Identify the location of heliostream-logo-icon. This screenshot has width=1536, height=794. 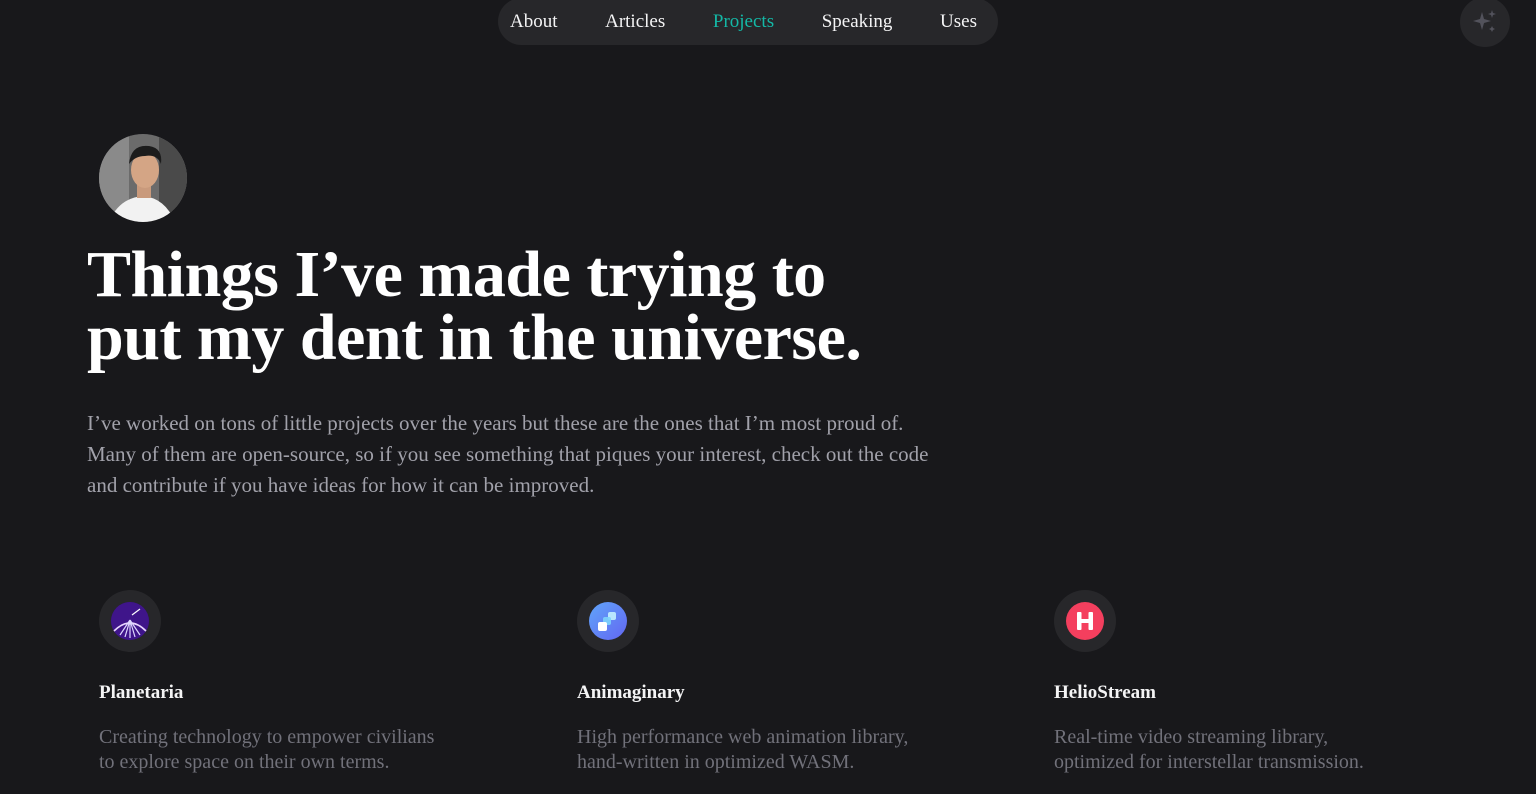
(1085, 621).